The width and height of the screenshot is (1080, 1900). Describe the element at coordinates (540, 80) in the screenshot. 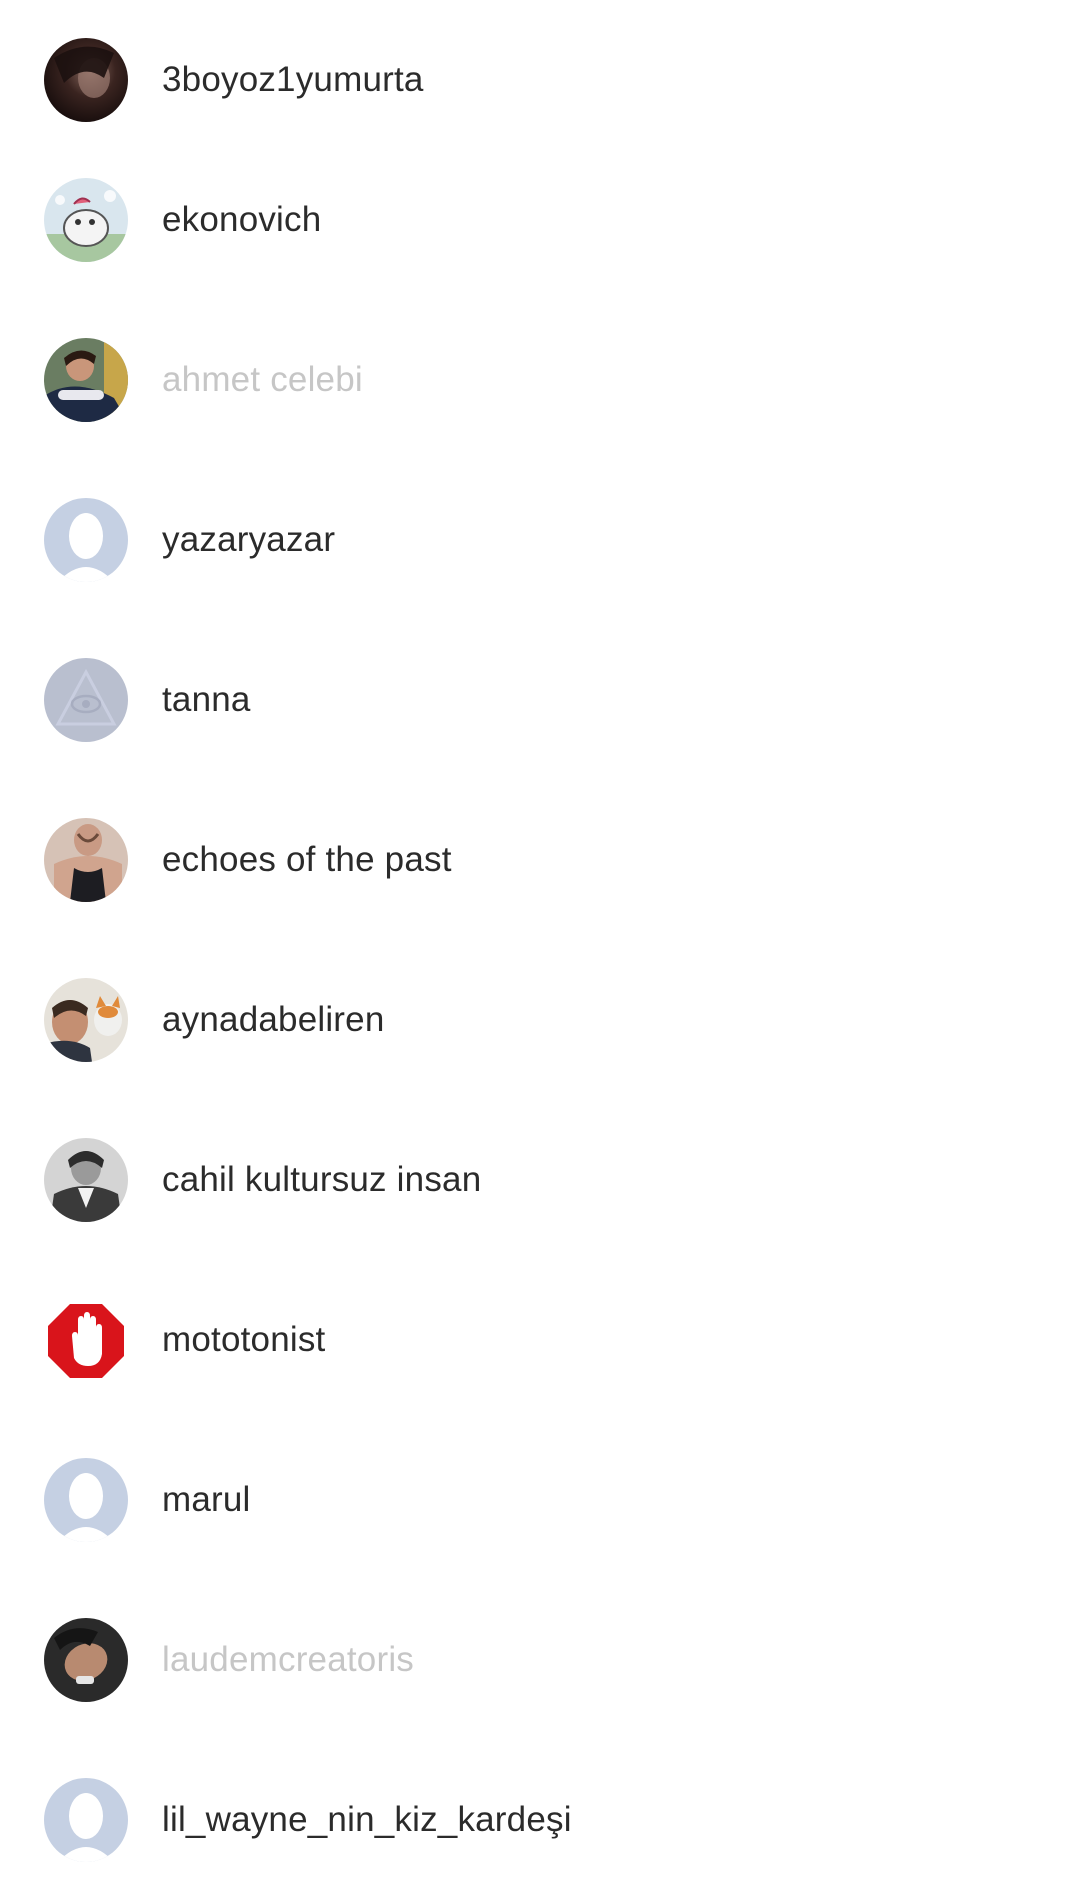

I see `user-row: 3boyoz1yumurta` at that location.